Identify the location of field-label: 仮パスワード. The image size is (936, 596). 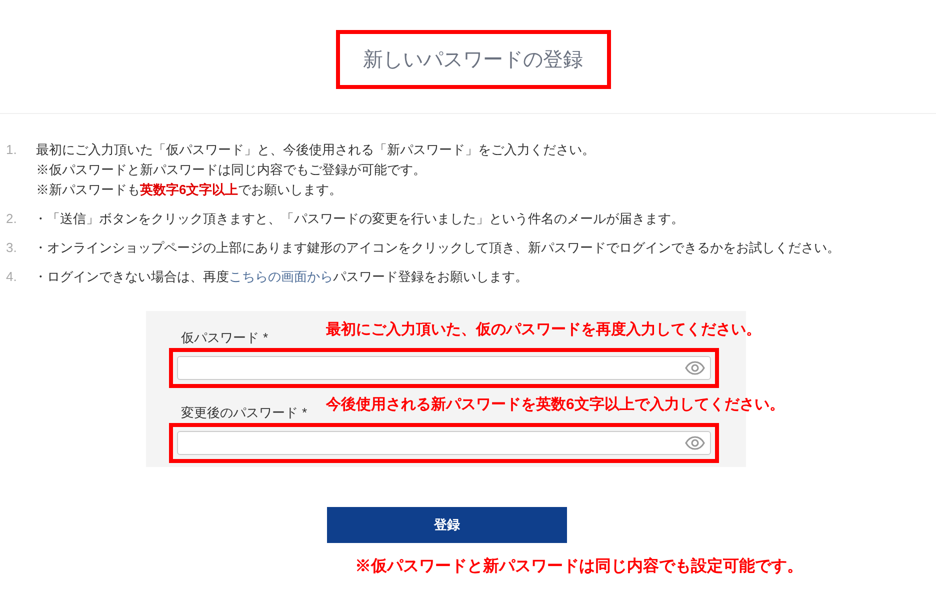
(220, 337).